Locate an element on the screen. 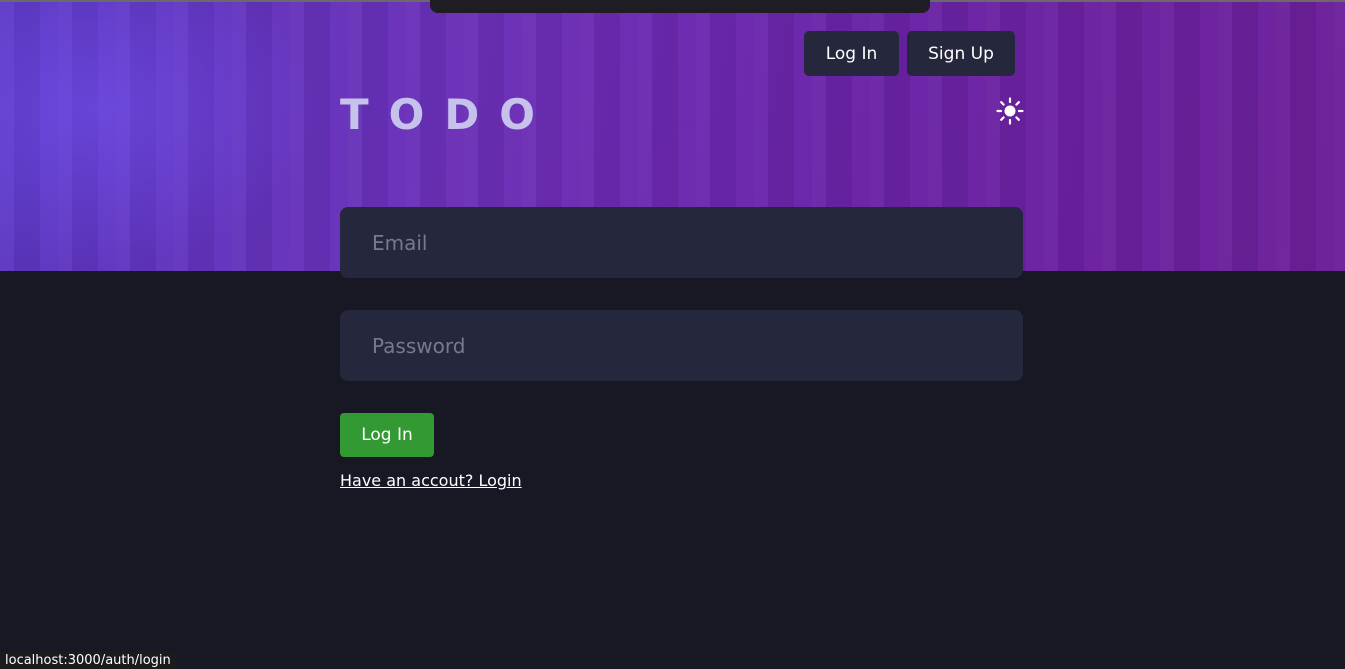  password-field is located at coordinates (681, 345).